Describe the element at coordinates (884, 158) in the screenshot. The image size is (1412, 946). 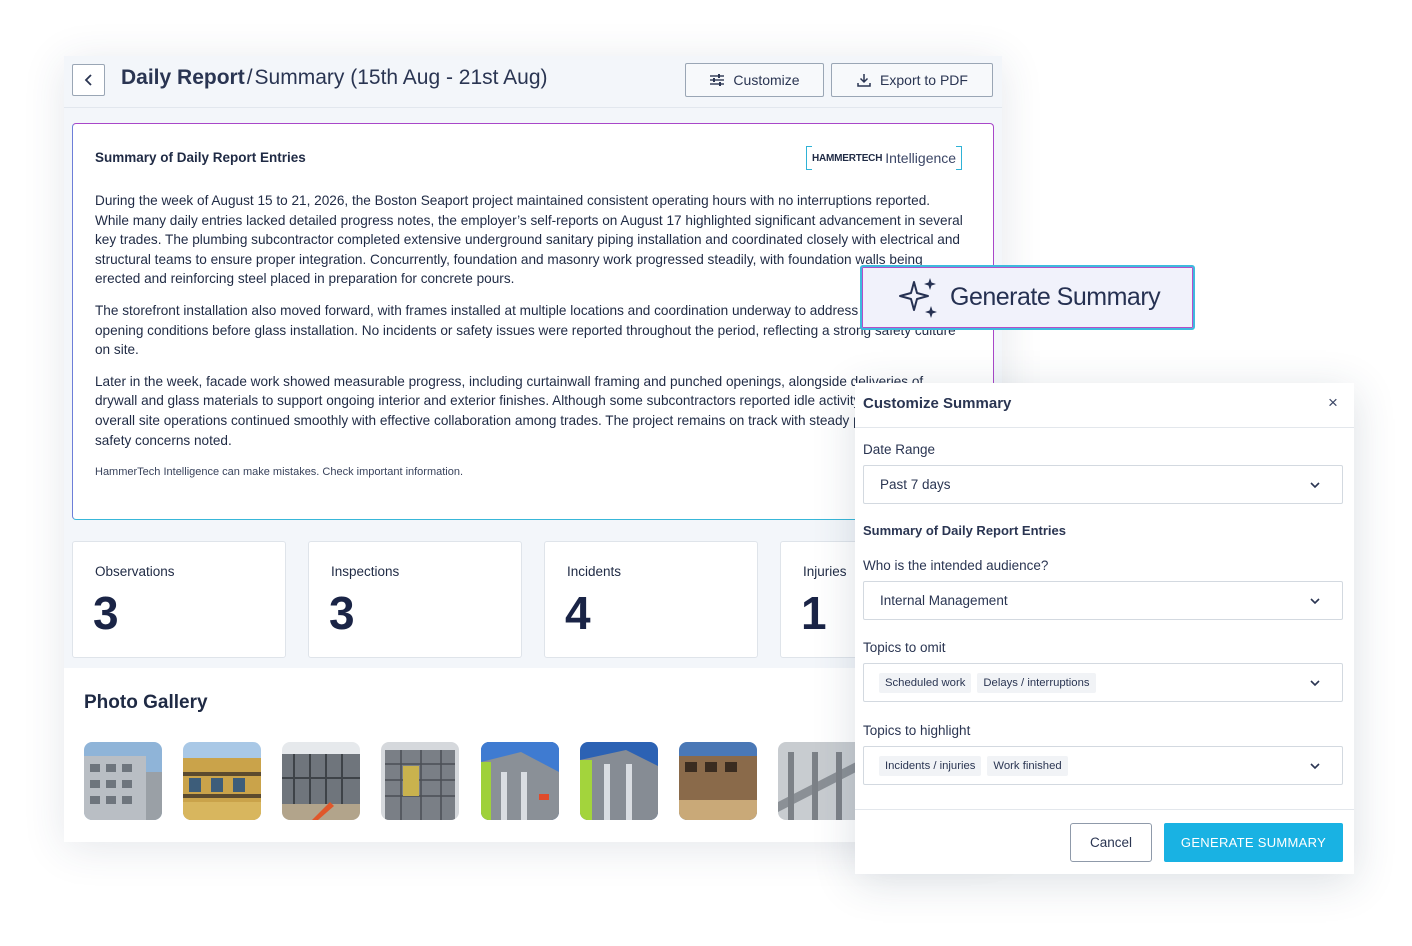
I see `hammertech-intelligence-logo: HAMMERTECH Intelligence` at that location.